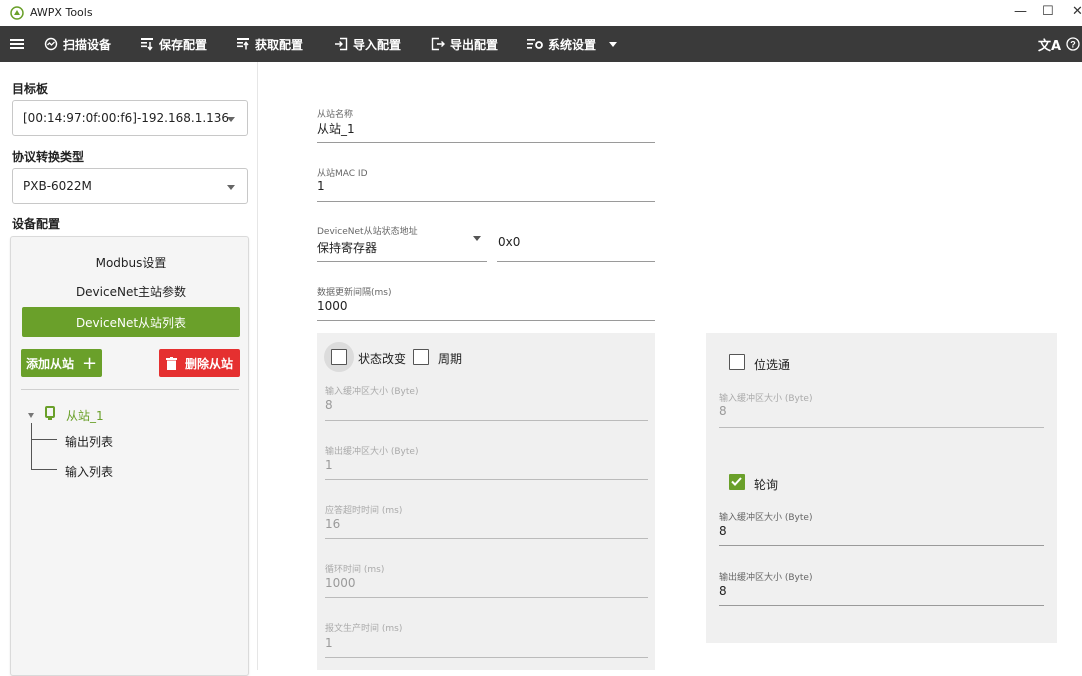  I want to click on window-title: AWPX Tools, so click(61, 12).